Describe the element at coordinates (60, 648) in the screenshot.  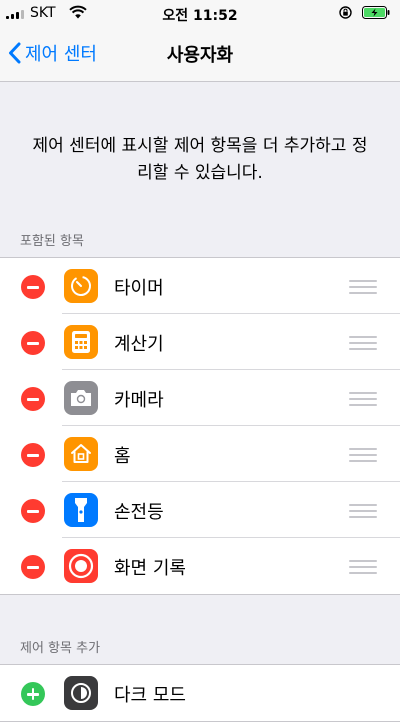
I see `more-controls-section-header: 제어 항목 추가` at that location.